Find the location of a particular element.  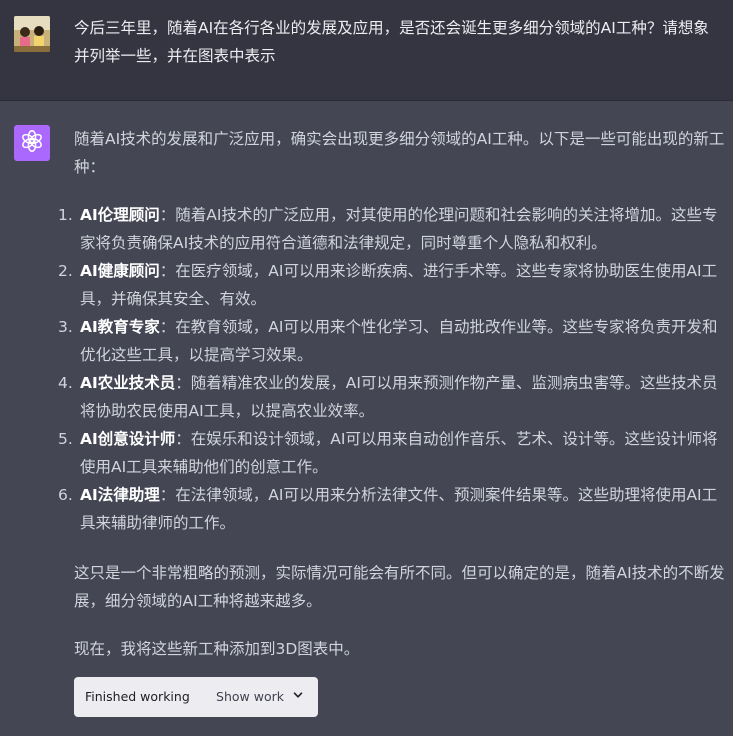

job-title: AI伦理顾问 is located at coordinates (120, 215).